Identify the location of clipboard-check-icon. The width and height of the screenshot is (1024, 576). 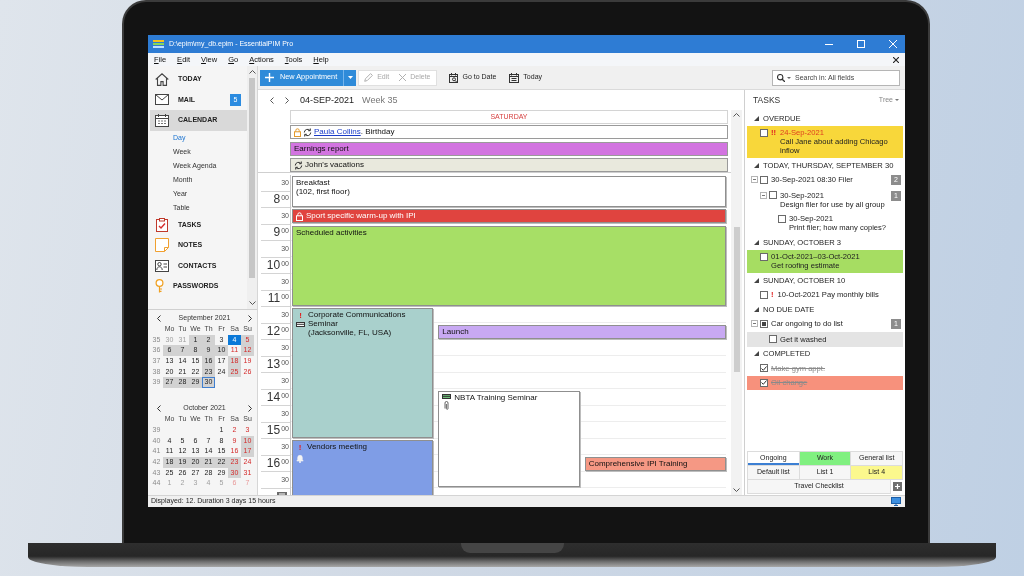
(162, 224).